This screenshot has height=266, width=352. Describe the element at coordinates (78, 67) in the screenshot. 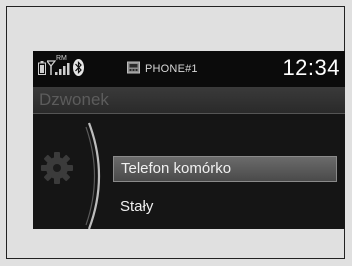

I see `bluetooth-icon` at that location.